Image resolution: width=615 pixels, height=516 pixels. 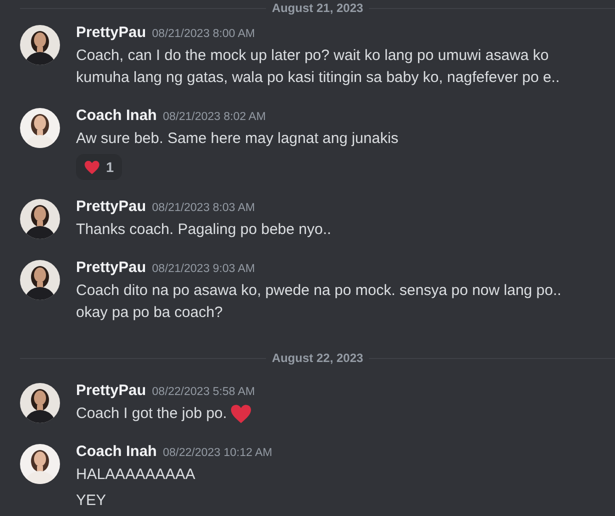 What do you see at coordinates (136, 475) in the screenshot?
I see `message-text: HALAAAAAAAAA` at bounding box center [136, 475].